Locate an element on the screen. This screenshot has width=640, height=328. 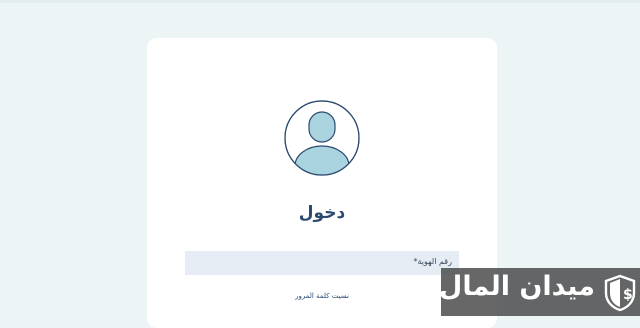
page-title: دخول is located at coordinates (322, 213).